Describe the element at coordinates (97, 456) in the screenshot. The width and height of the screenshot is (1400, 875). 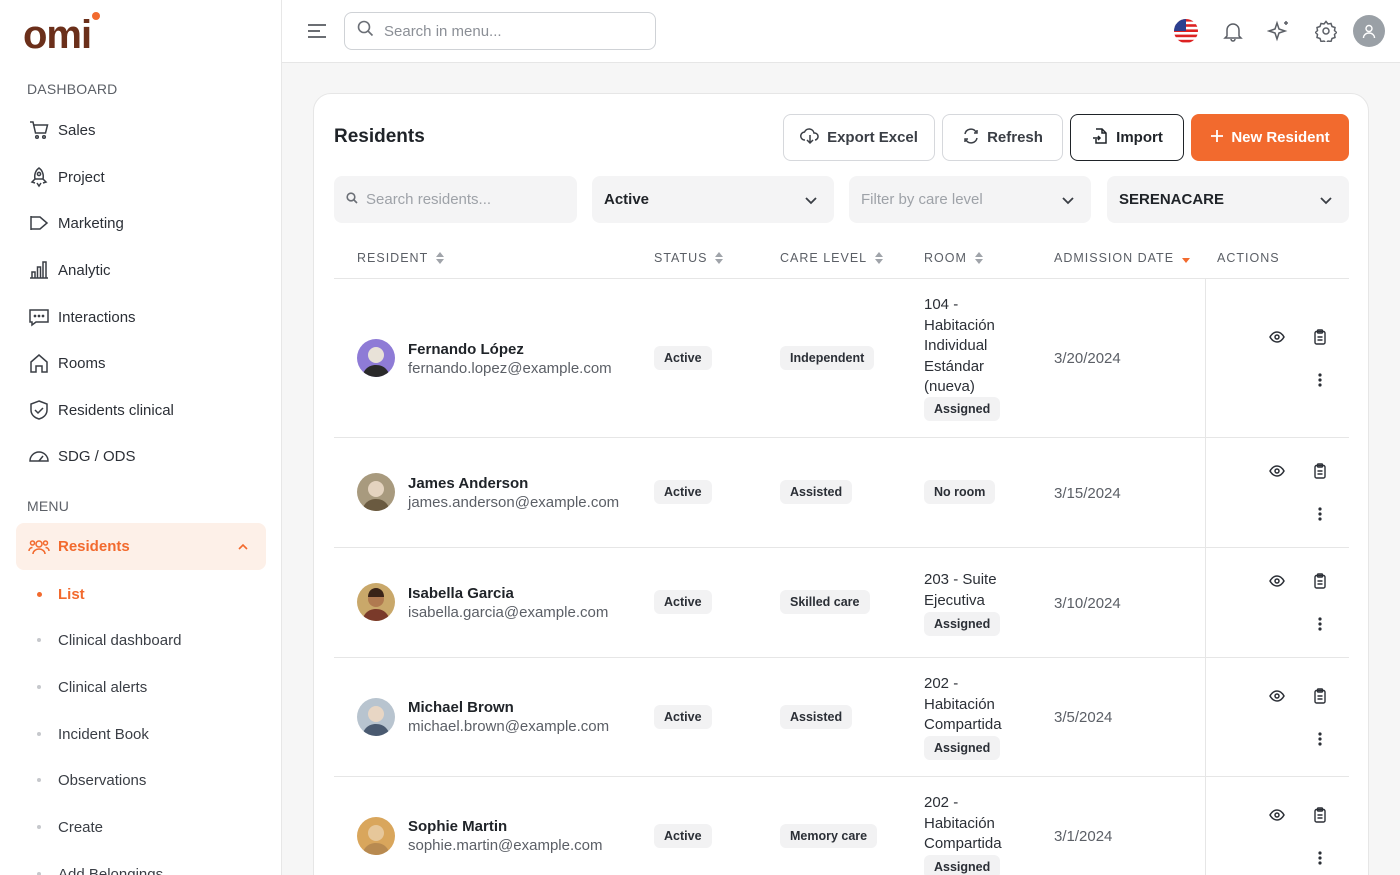
I see `sidebar-item-label: SDG / ODS` at that location.